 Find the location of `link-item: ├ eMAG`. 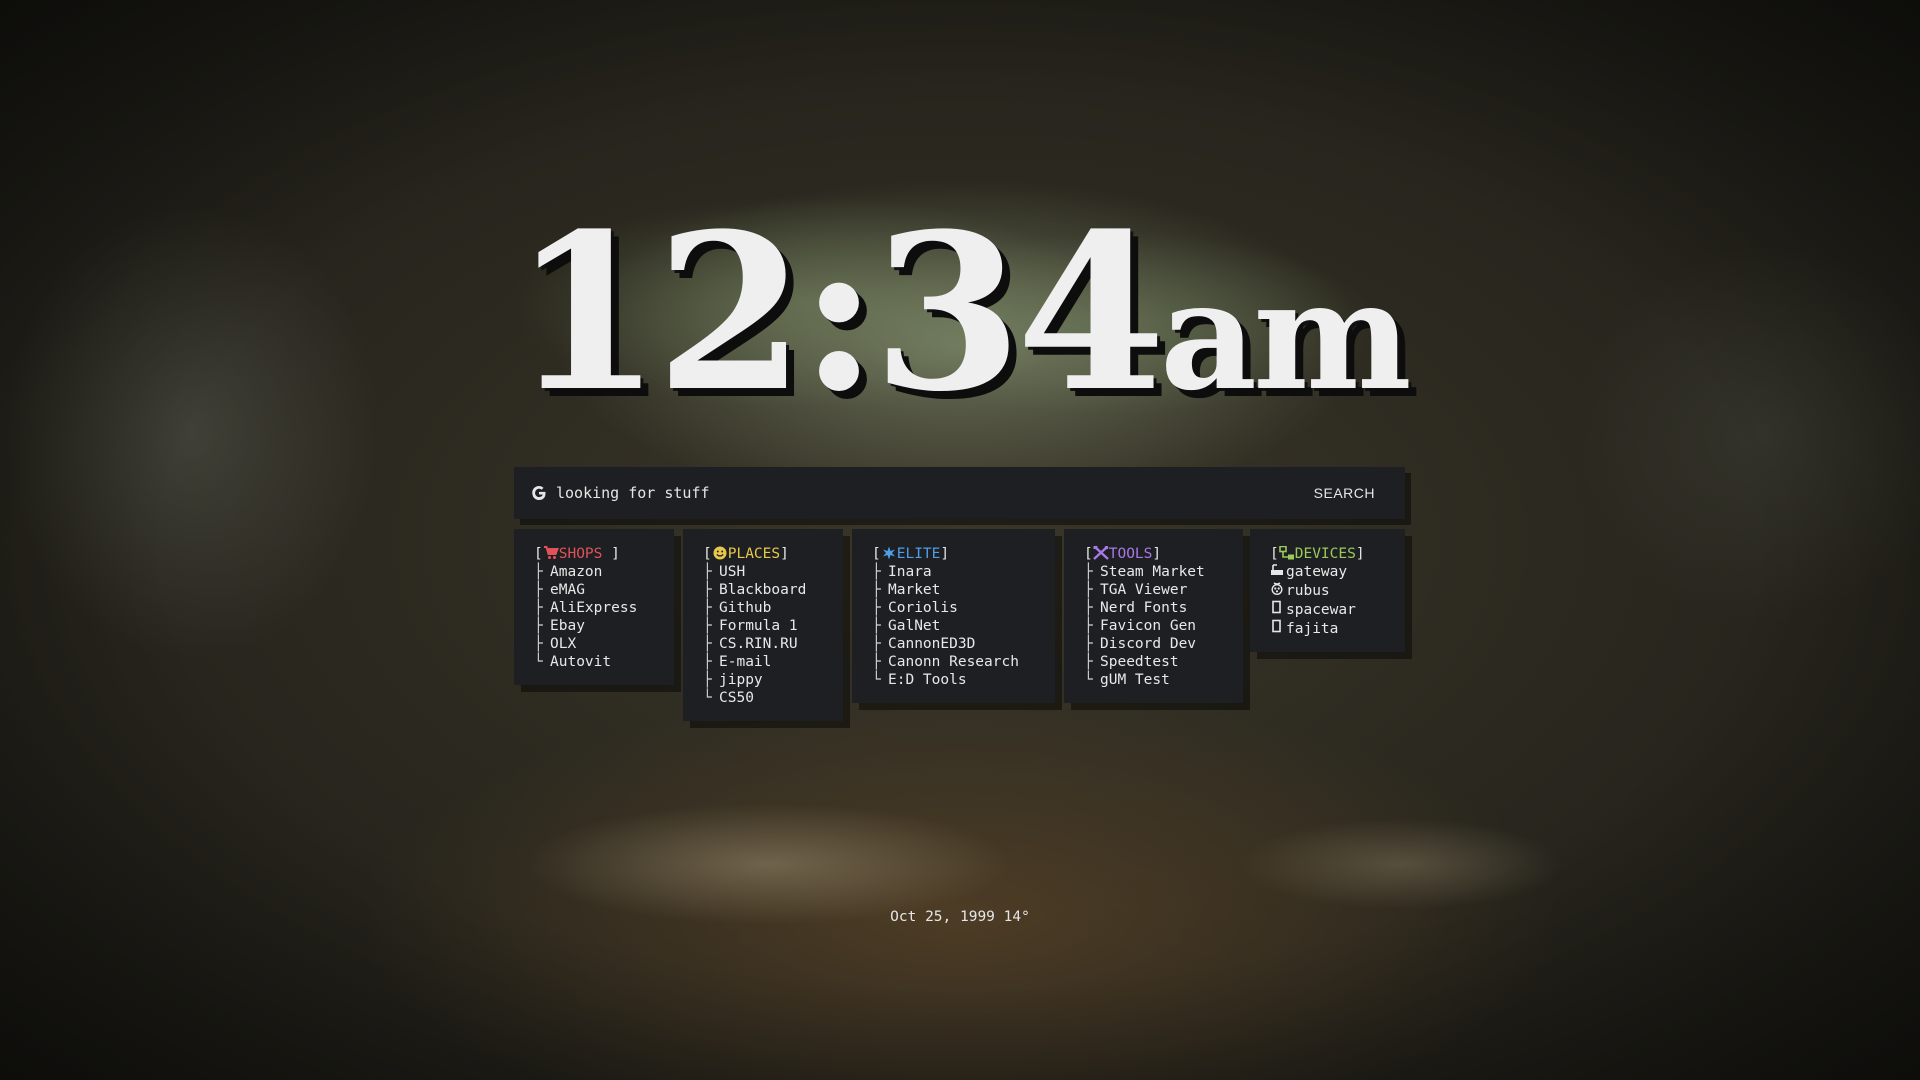

link-item: ├ eMAG is located at coordinates (594, 590).